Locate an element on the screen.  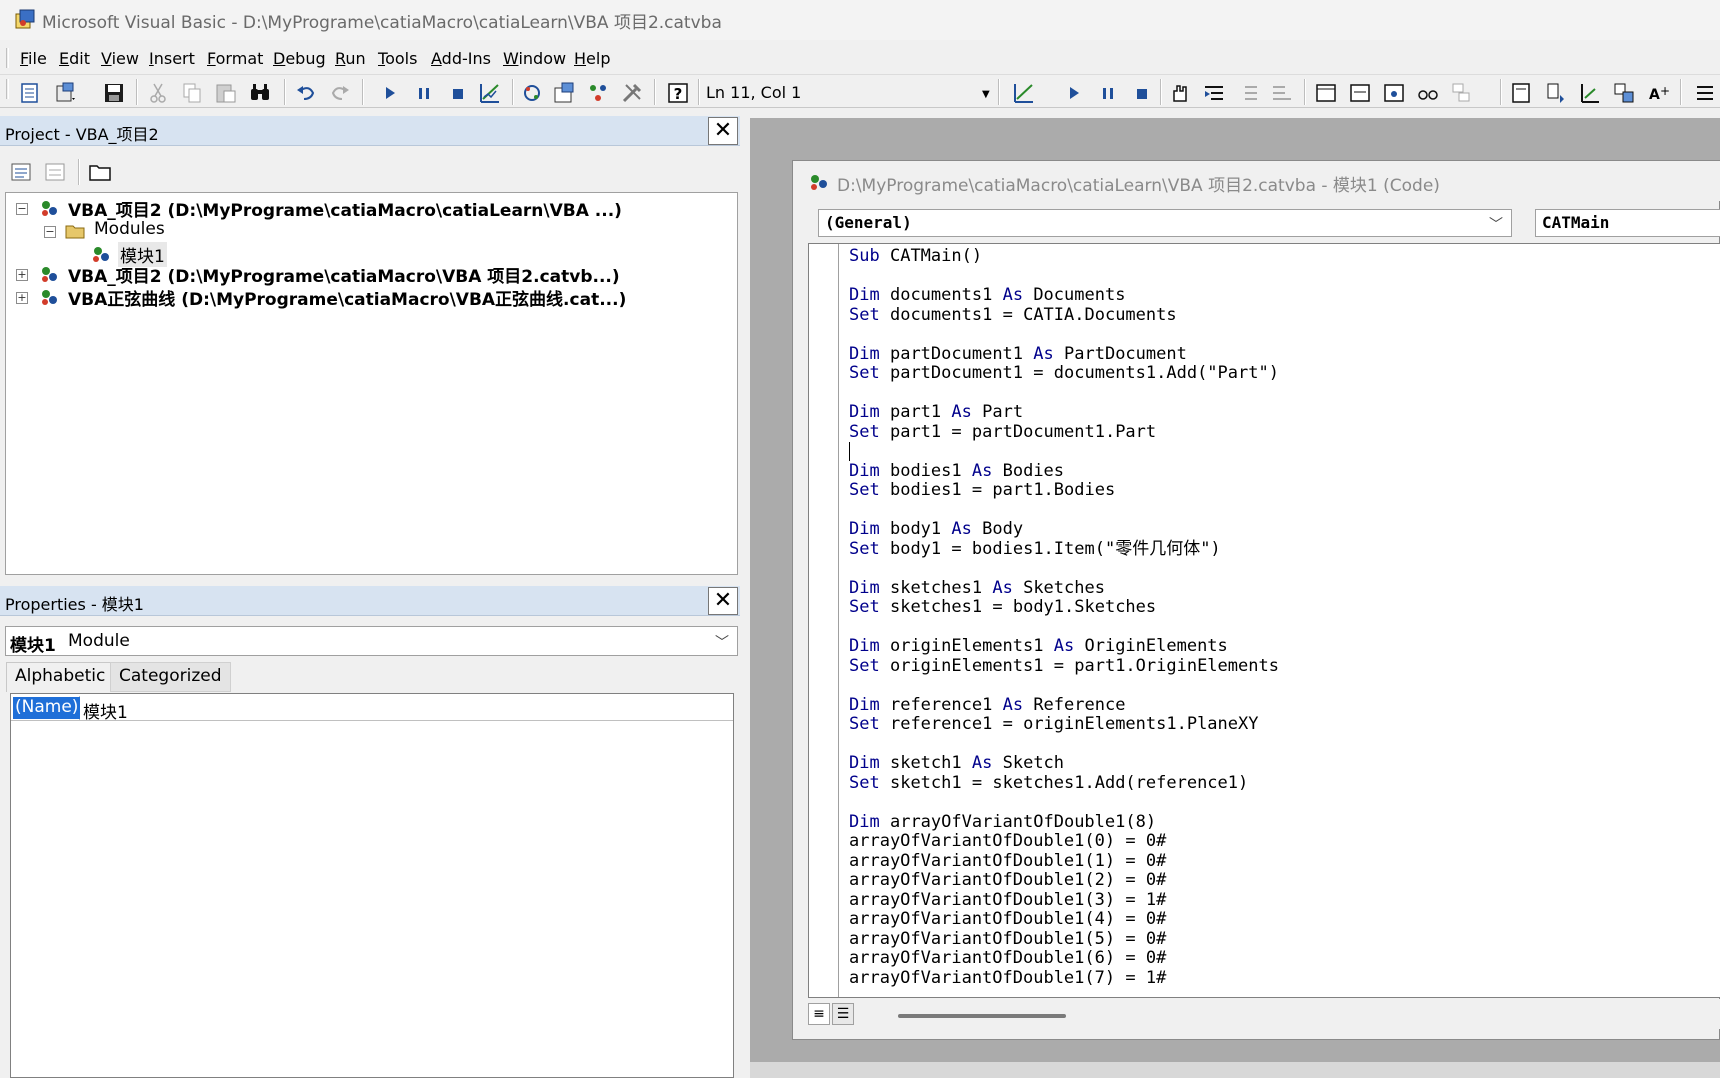
code-line: Dim documents1 As Documents is located at coordinates (1064, 295).